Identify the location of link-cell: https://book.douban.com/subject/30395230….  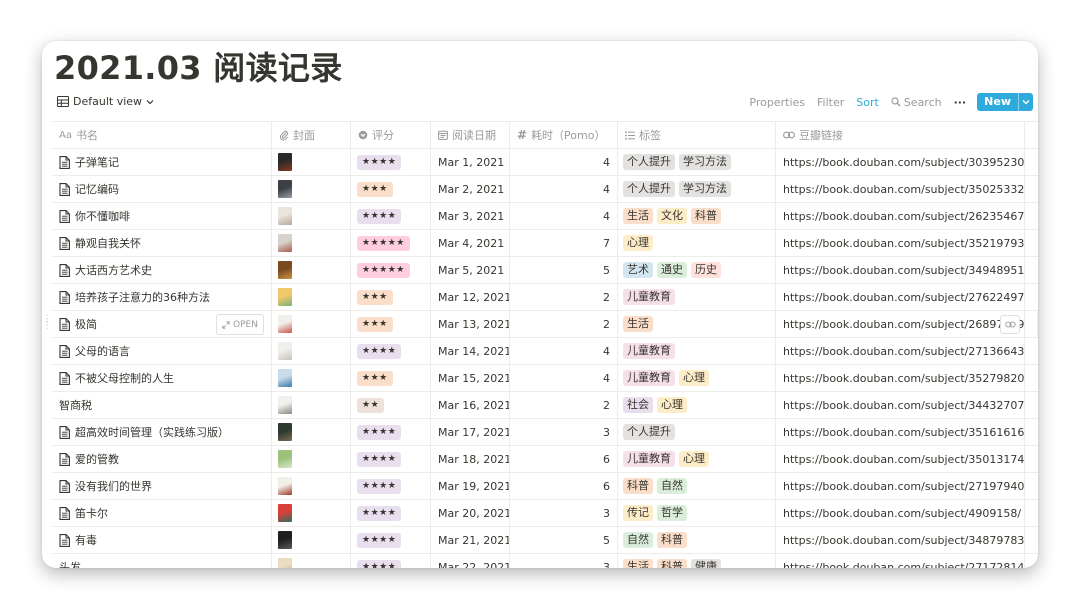
(900, 162).